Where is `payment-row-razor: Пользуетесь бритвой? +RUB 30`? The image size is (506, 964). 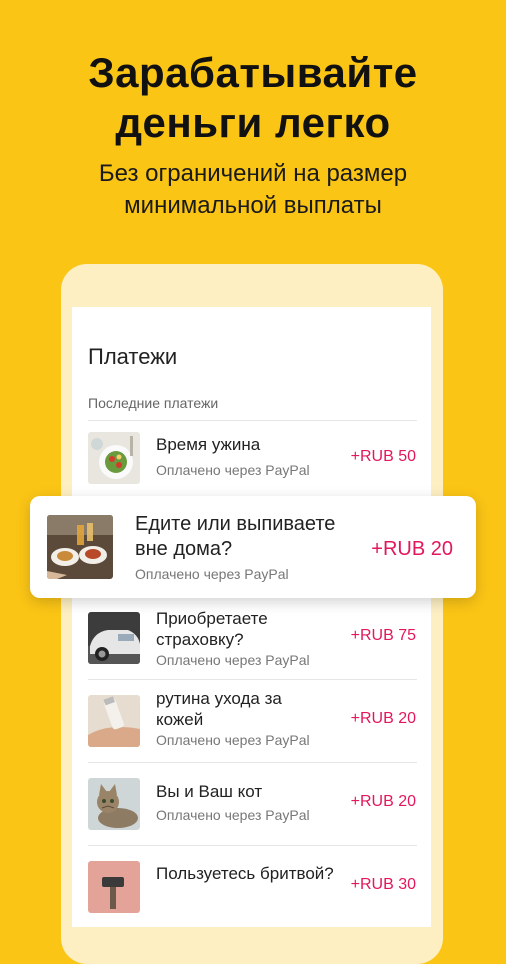 payment-row-razor: Пользуетесь бритвой? +RUB 30 is located at coordinates (251, 879).